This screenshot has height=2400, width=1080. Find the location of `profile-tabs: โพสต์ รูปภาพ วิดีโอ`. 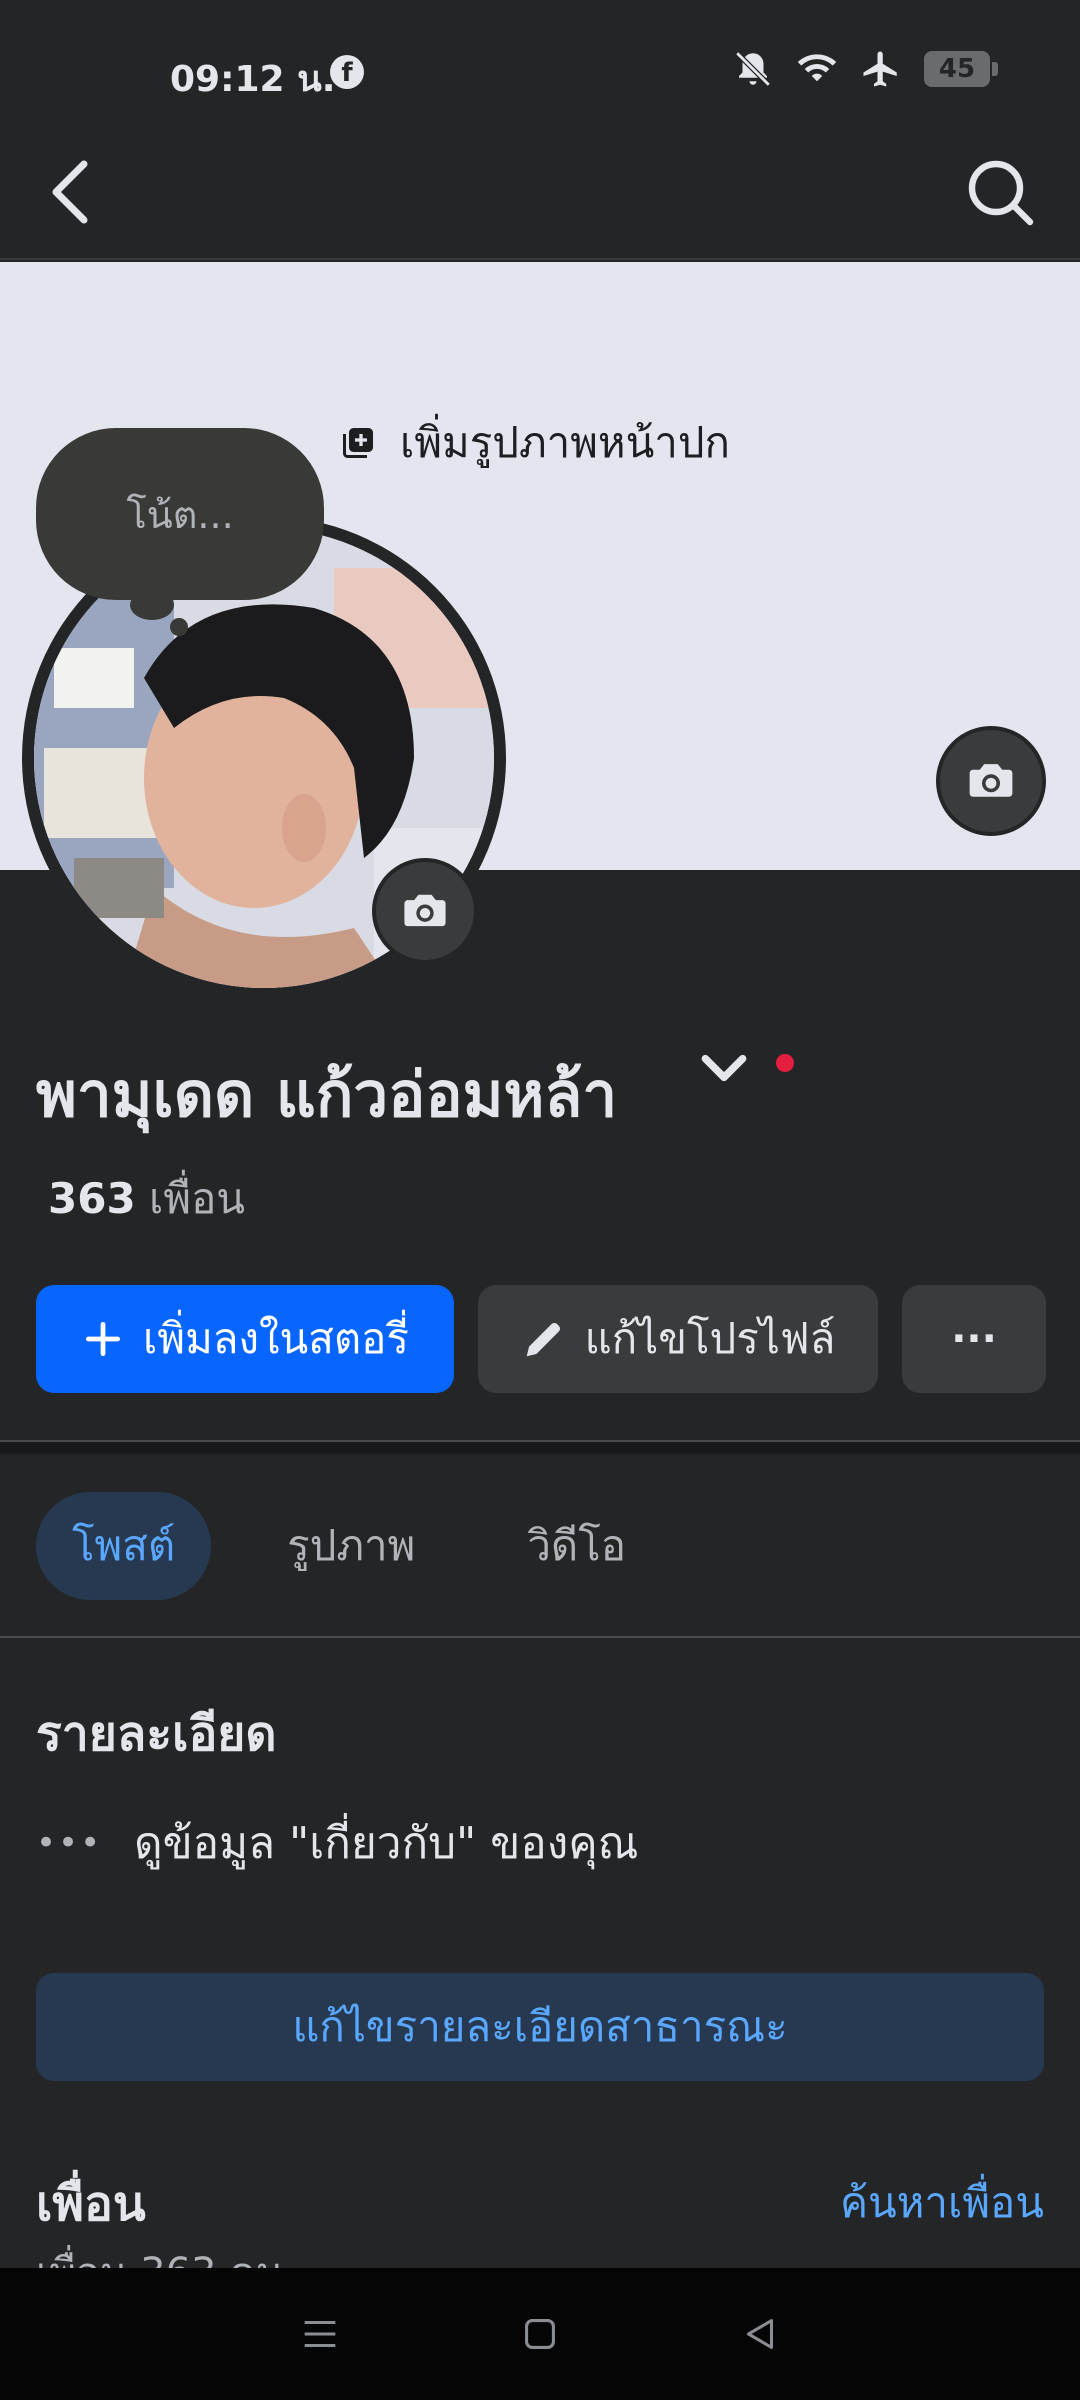

profile-tabs: โพสต์ รูปภาพ วิดีโอ is located at coordinates (349, 1546).